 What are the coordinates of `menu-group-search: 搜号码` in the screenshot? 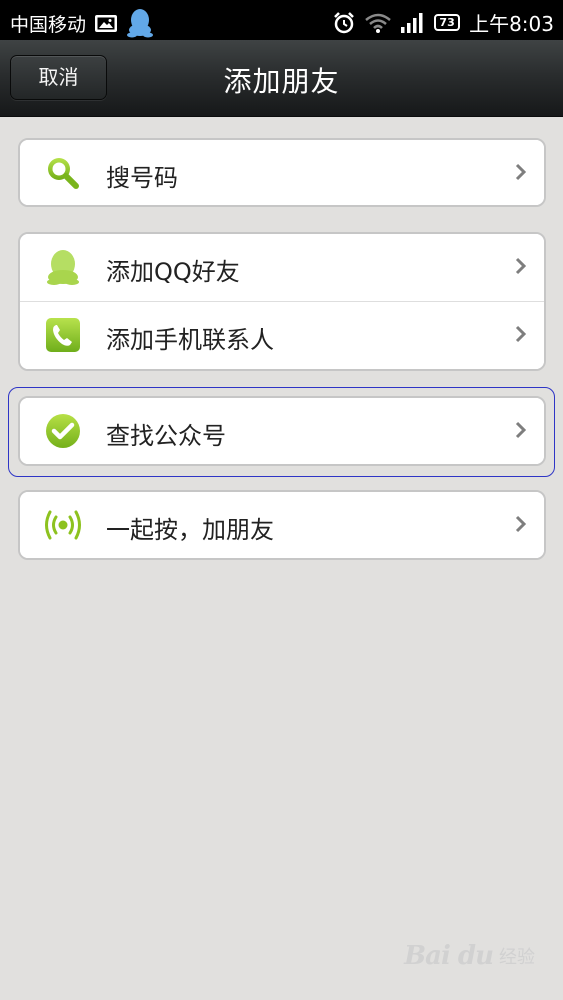 It's located at (282, 172).